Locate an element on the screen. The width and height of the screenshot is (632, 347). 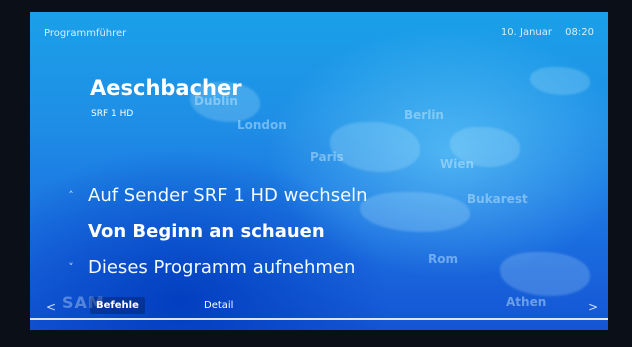
date-label: 10. Januar is located at coordinates (526, 32).